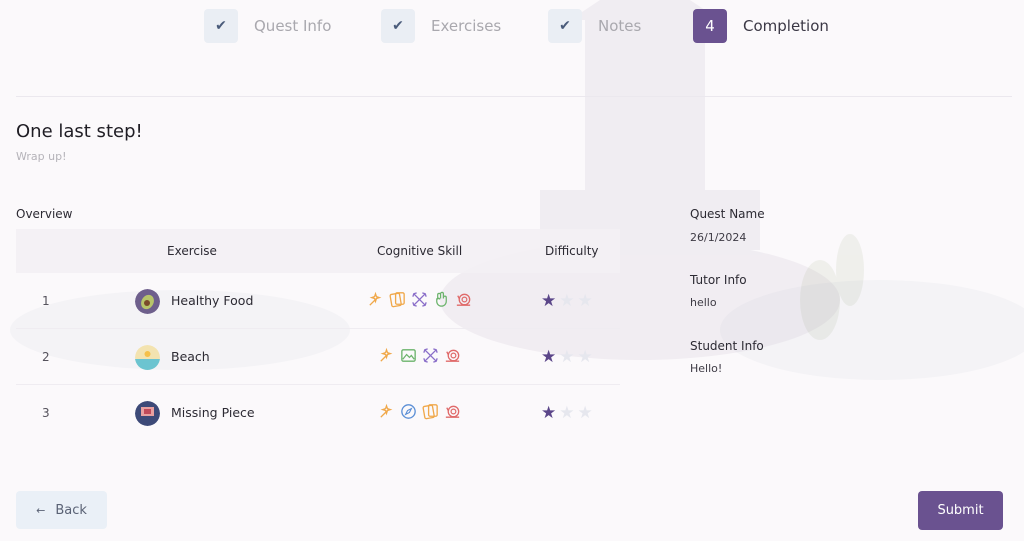  Describe the element at coordinates (594, 26) in the screenshot. I see `step-notes: ✔ Notes` at that location.